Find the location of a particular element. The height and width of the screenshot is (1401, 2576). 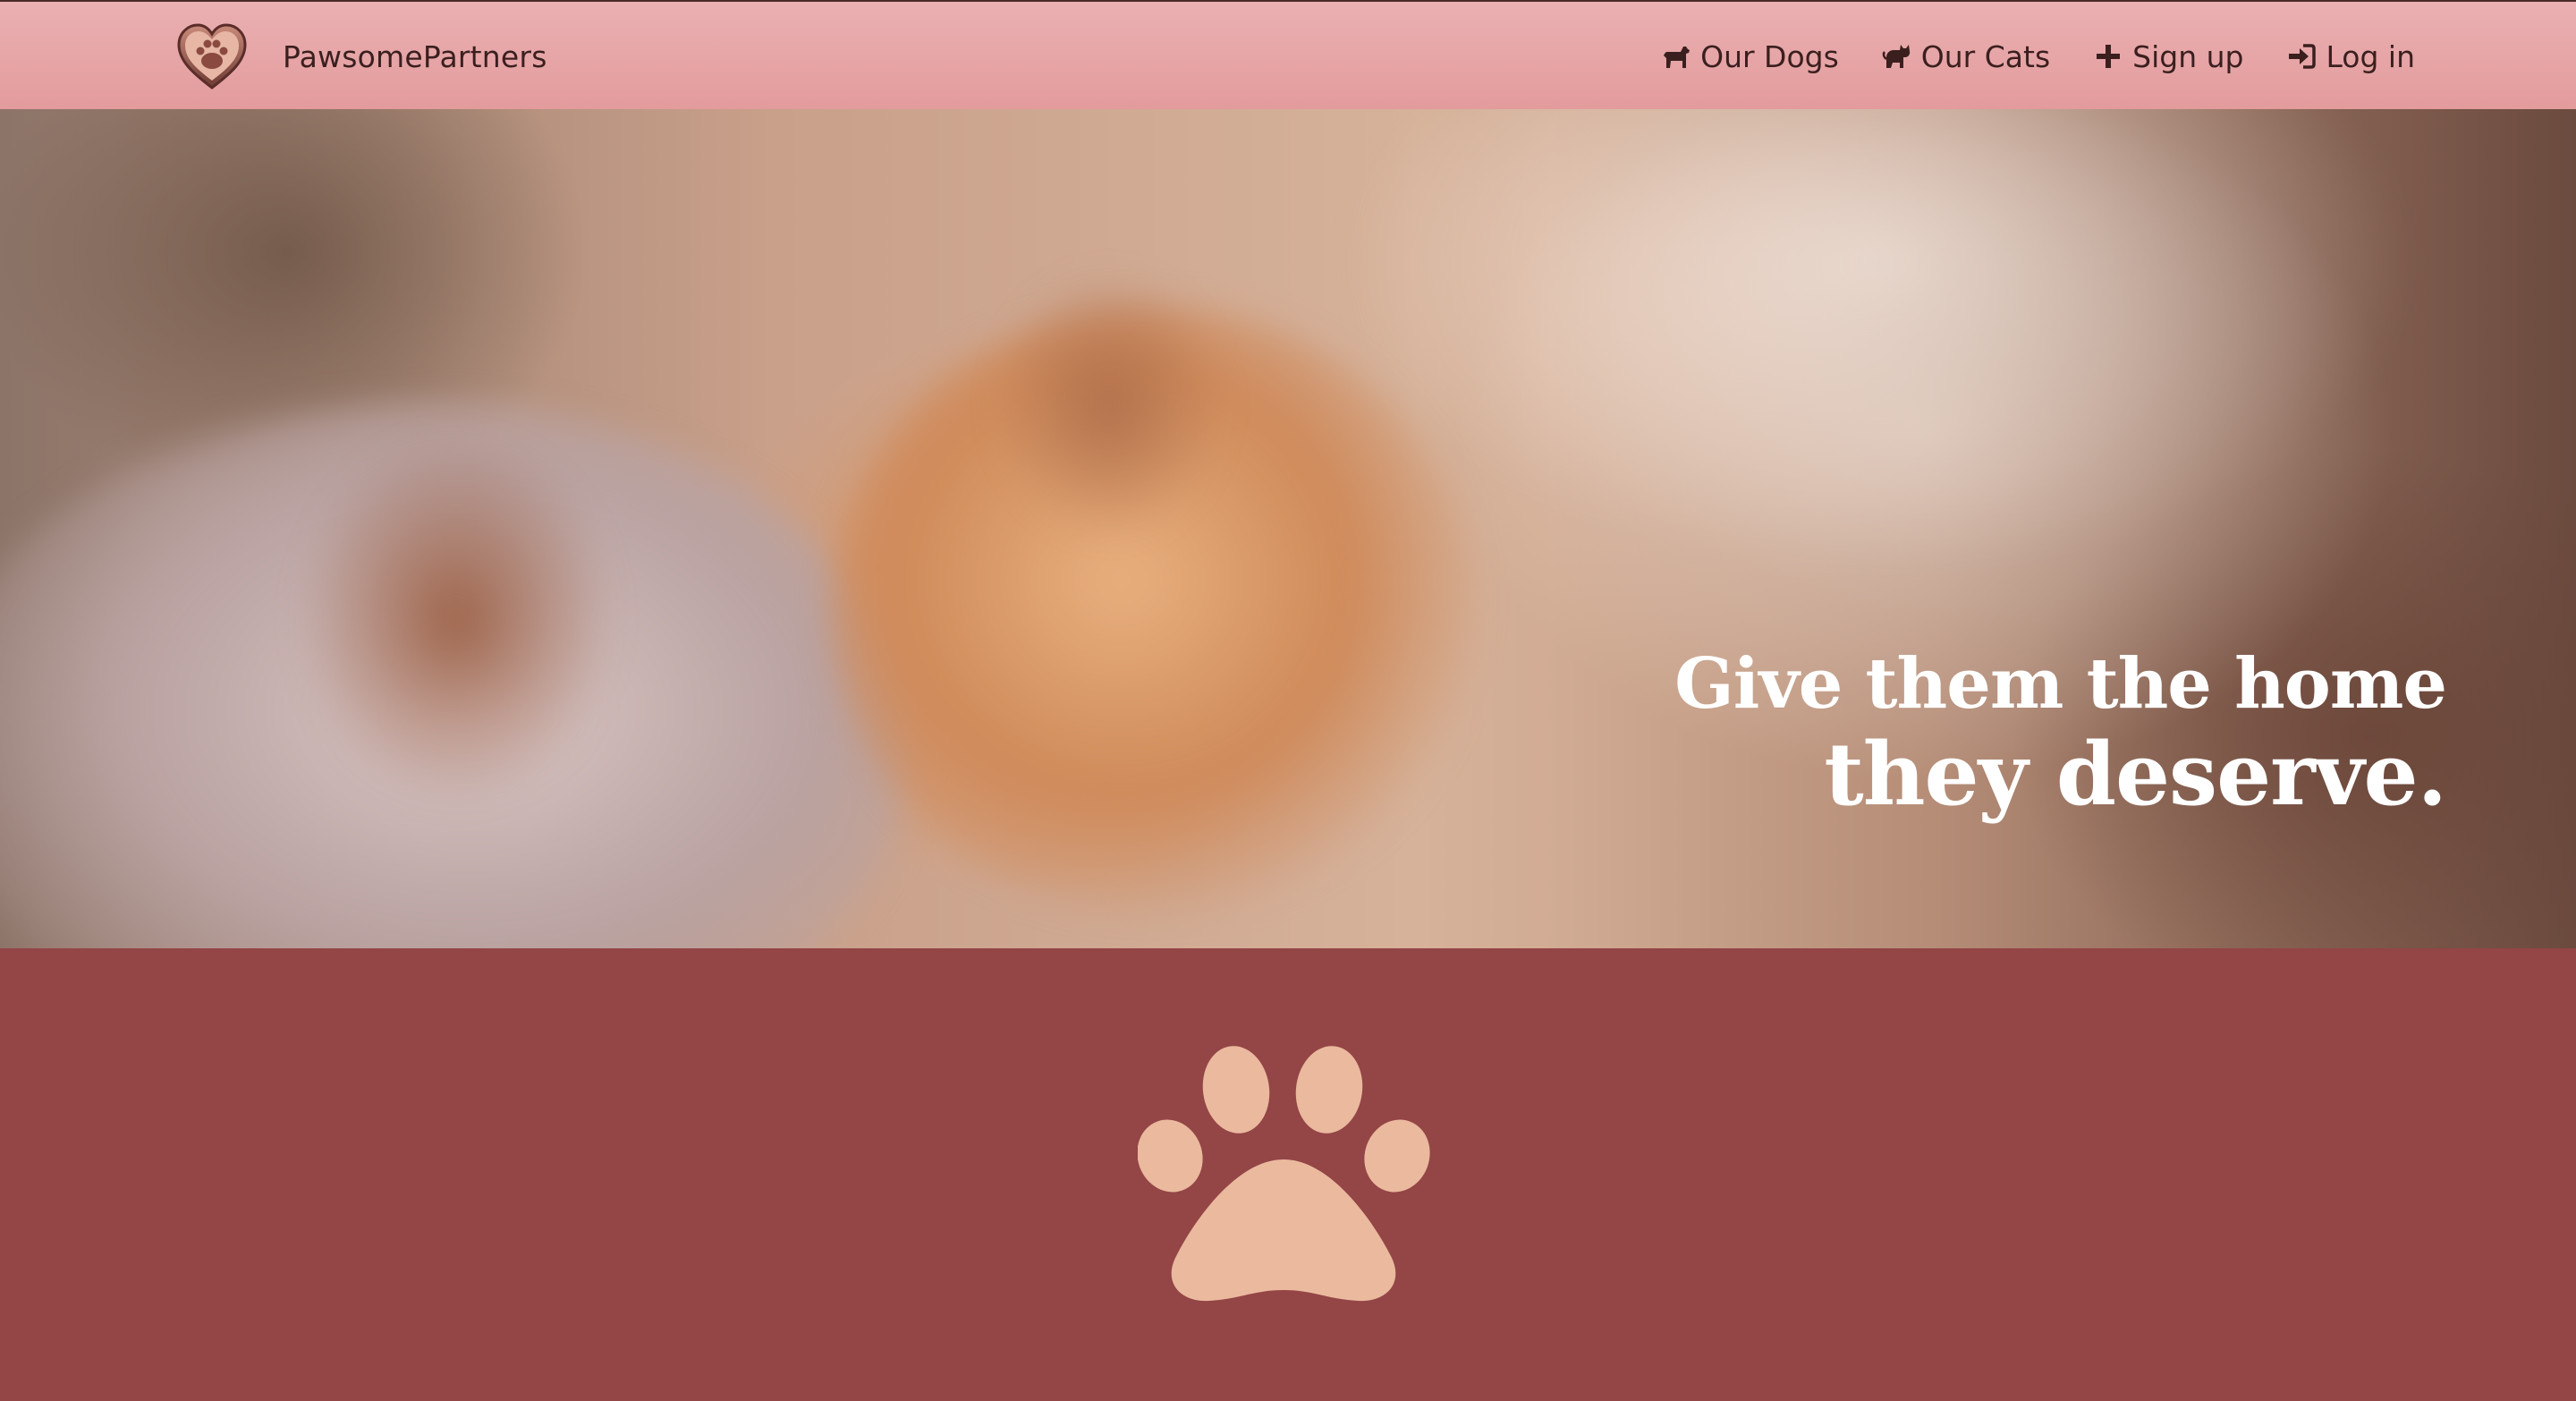

nav-our-cats-label: Our Cats is located at coordinates (1985, 56).